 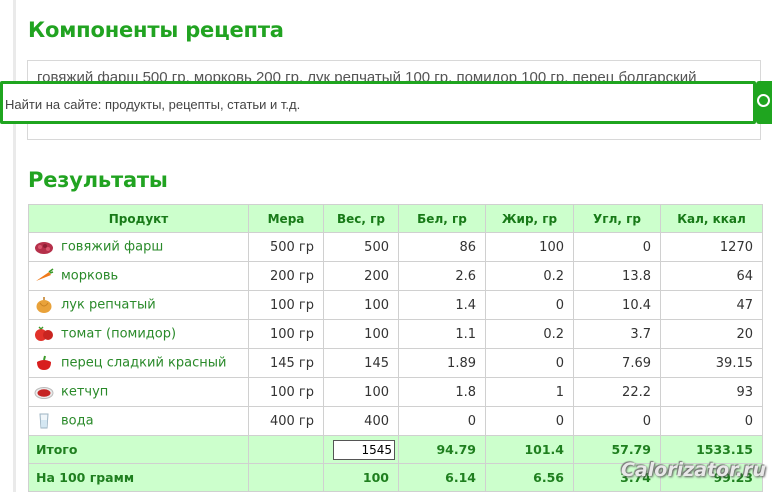 What do you see at coordinates (286, 449) in the screenshot?
I see `total-measure-cell` at bounding box center [286, 449].